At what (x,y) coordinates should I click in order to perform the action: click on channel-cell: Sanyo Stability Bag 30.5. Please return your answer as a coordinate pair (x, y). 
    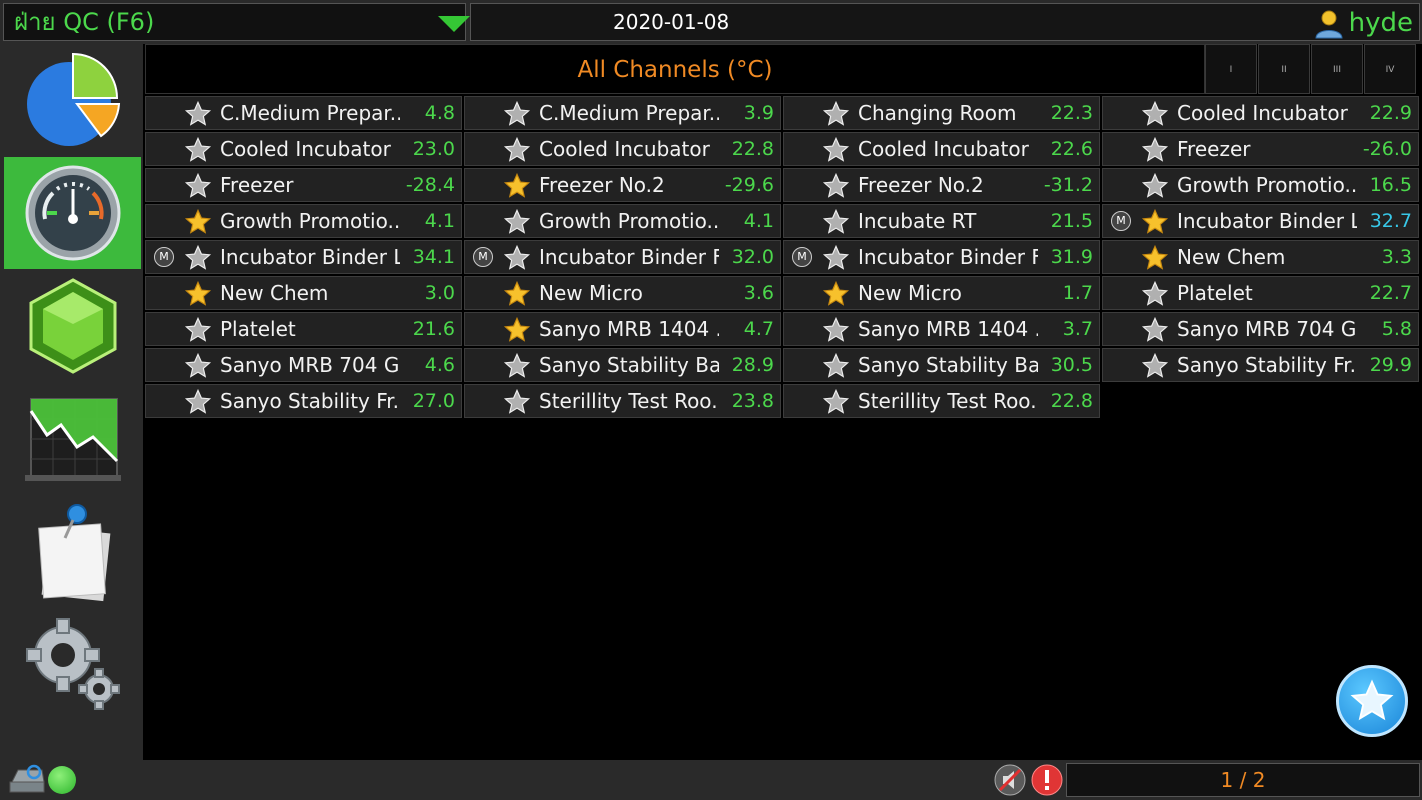
    Looking at the image, I should click on (941, 365).